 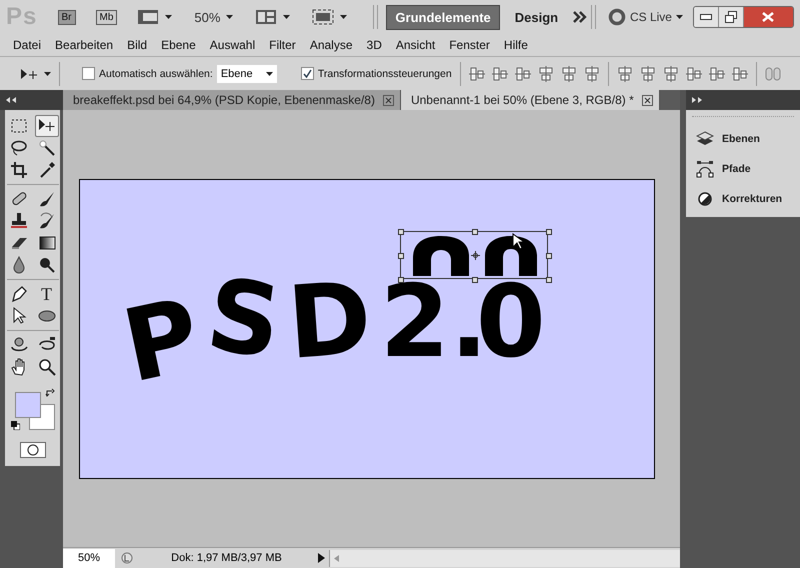 I want to click on panel-button: Korrekturen, so click(x=743, y=199).